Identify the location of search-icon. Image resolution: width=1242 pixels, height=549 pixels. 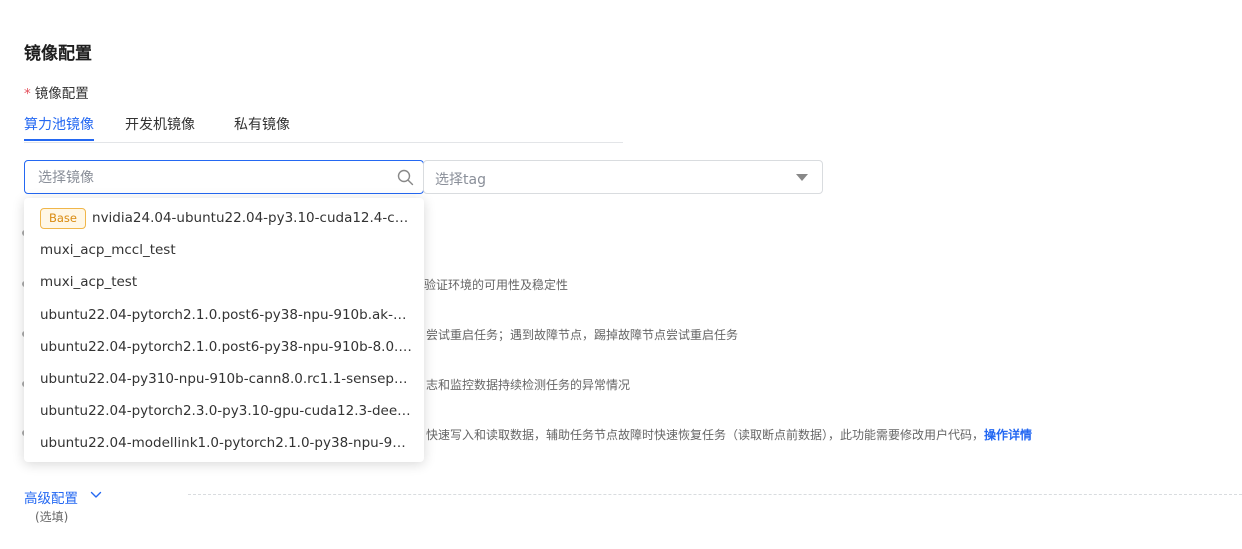
(405, 177).